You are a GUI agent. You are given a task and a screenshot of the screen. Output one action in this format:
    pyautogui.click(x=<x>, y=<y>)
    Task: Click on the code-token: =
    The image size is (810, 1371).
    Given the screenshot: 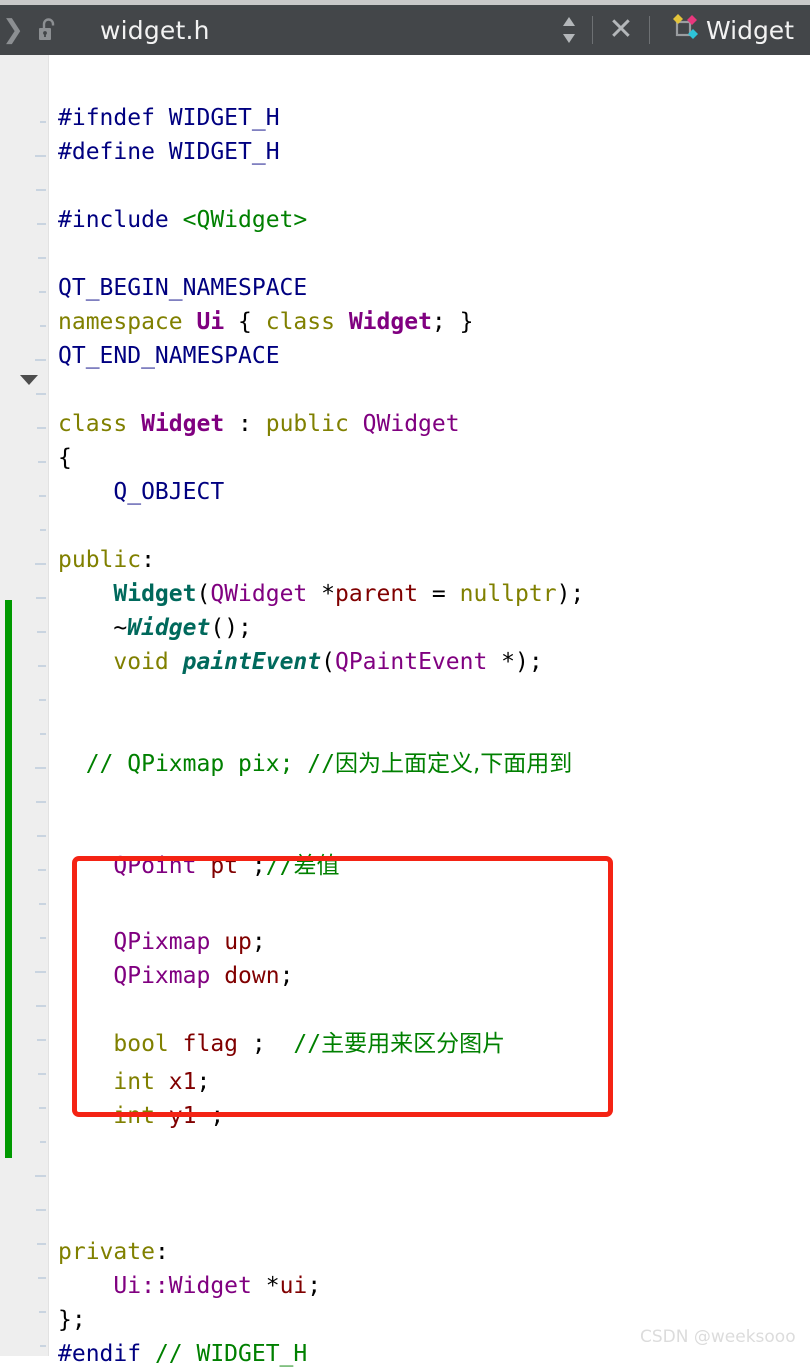 What is the action you would take?
    pyautogui.click(x=439, y=594)
    